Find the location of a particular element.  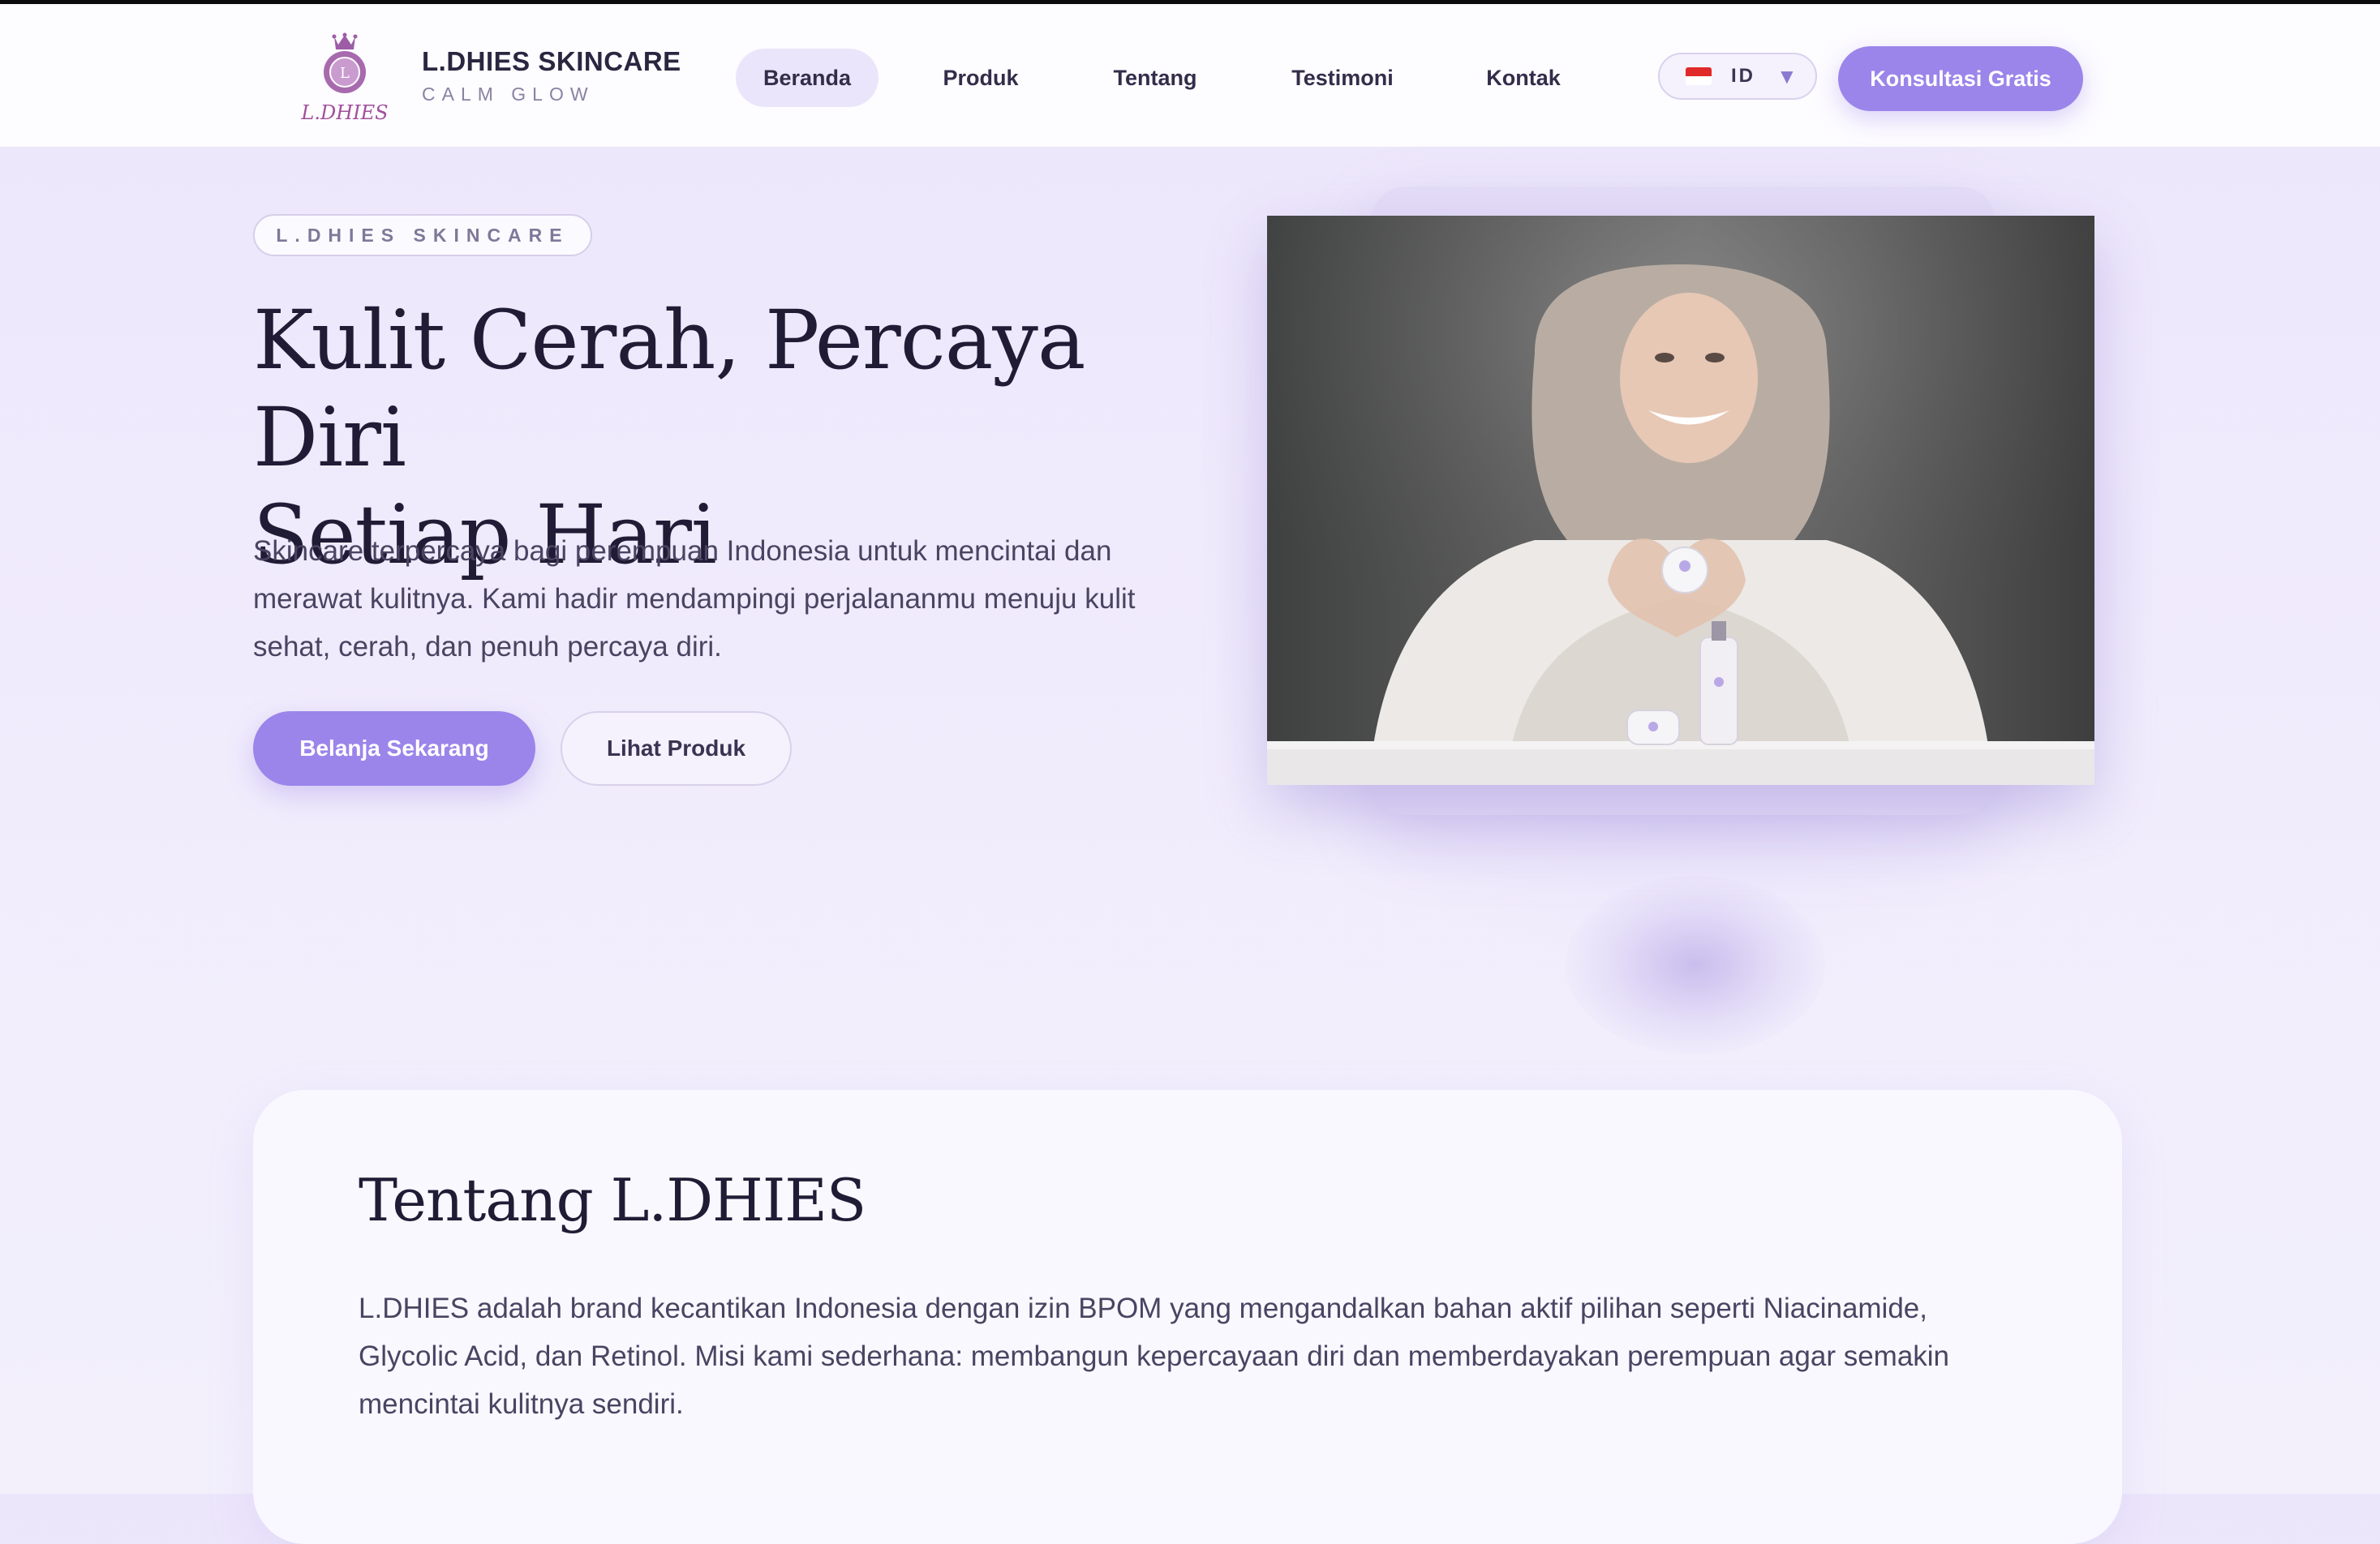

nav-produk: Produk is located at coordinates (981, 78).